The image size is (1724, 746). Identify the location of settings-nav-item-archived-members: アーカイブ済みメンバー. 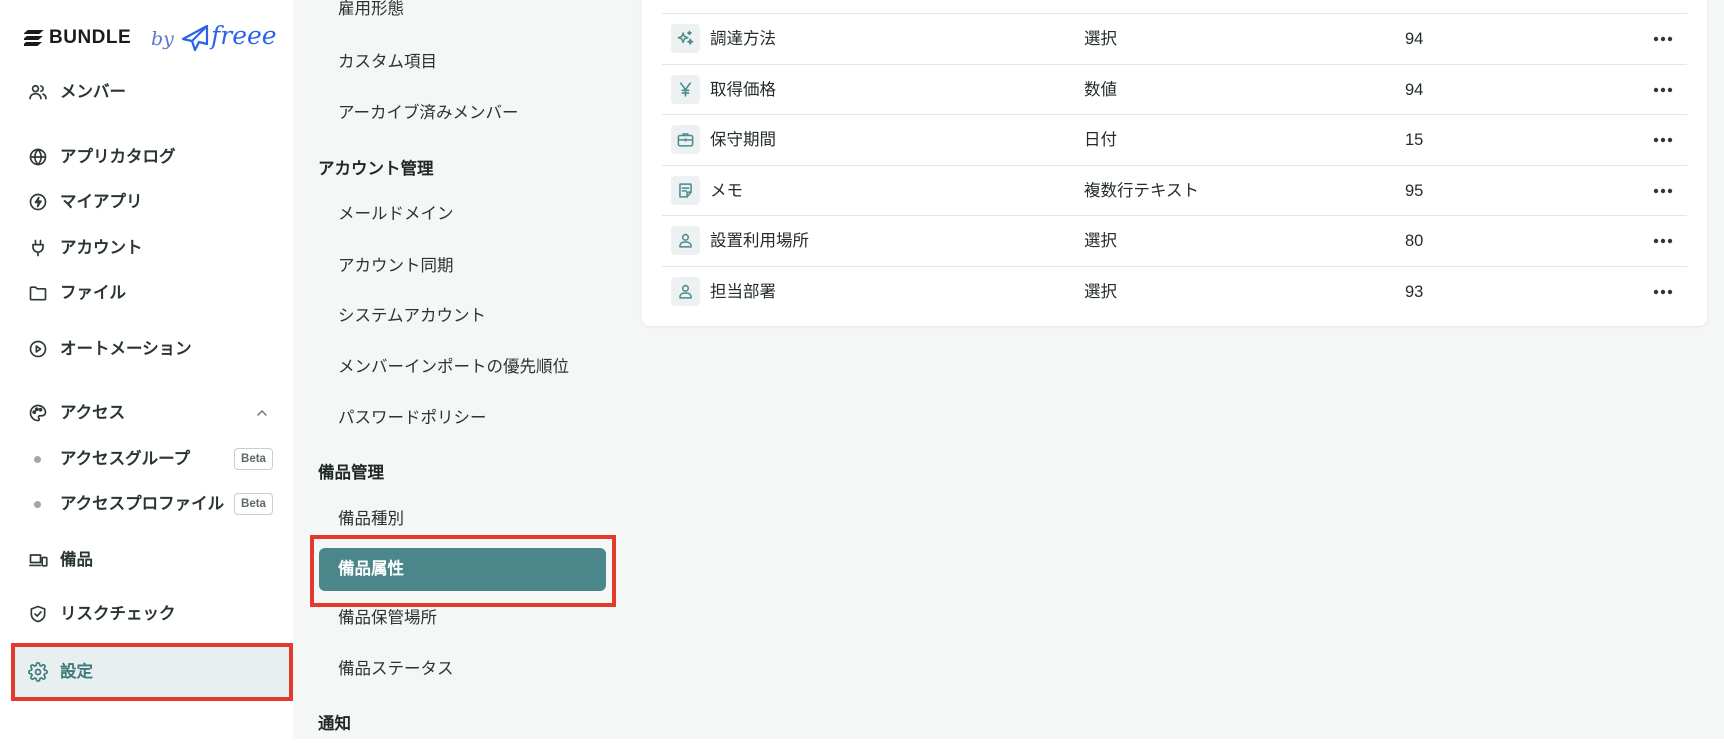
(428, 113).